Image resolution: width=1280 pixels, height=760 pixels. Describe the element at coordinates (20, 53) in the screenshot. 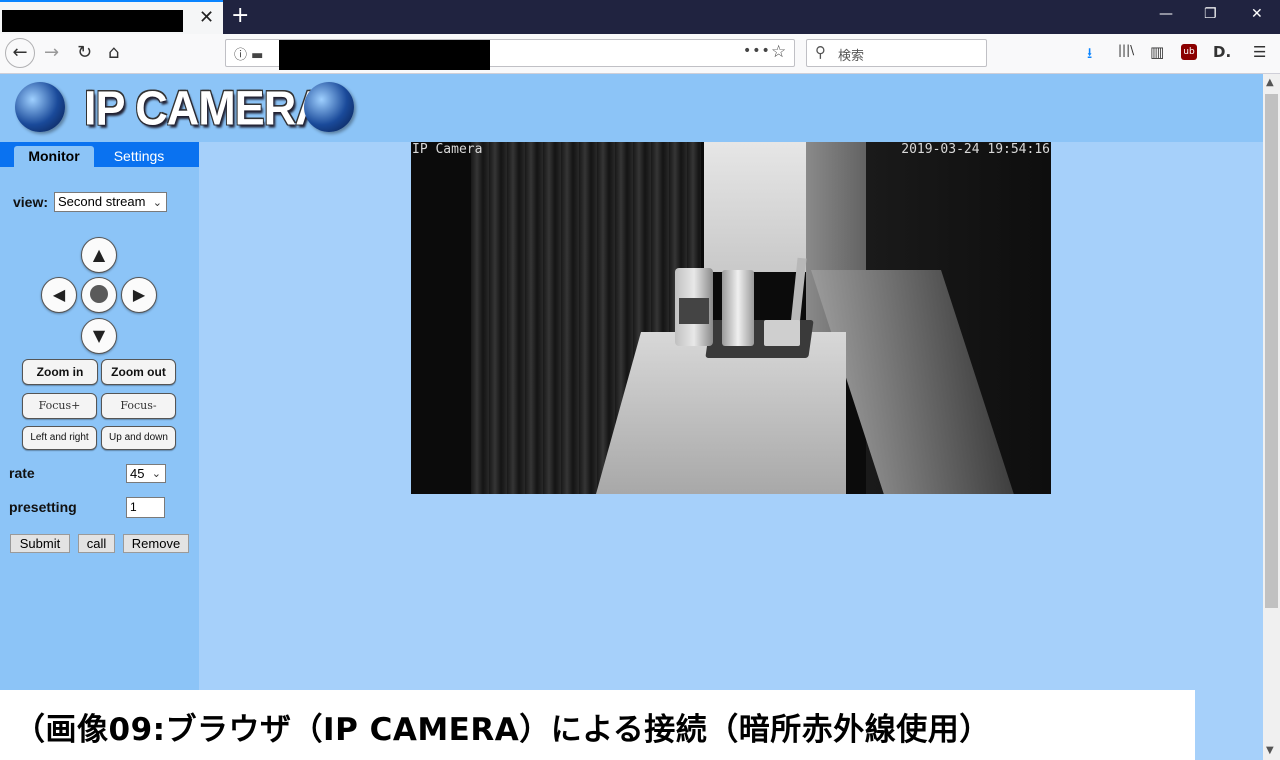

I see `back-icon: ←` at that location.